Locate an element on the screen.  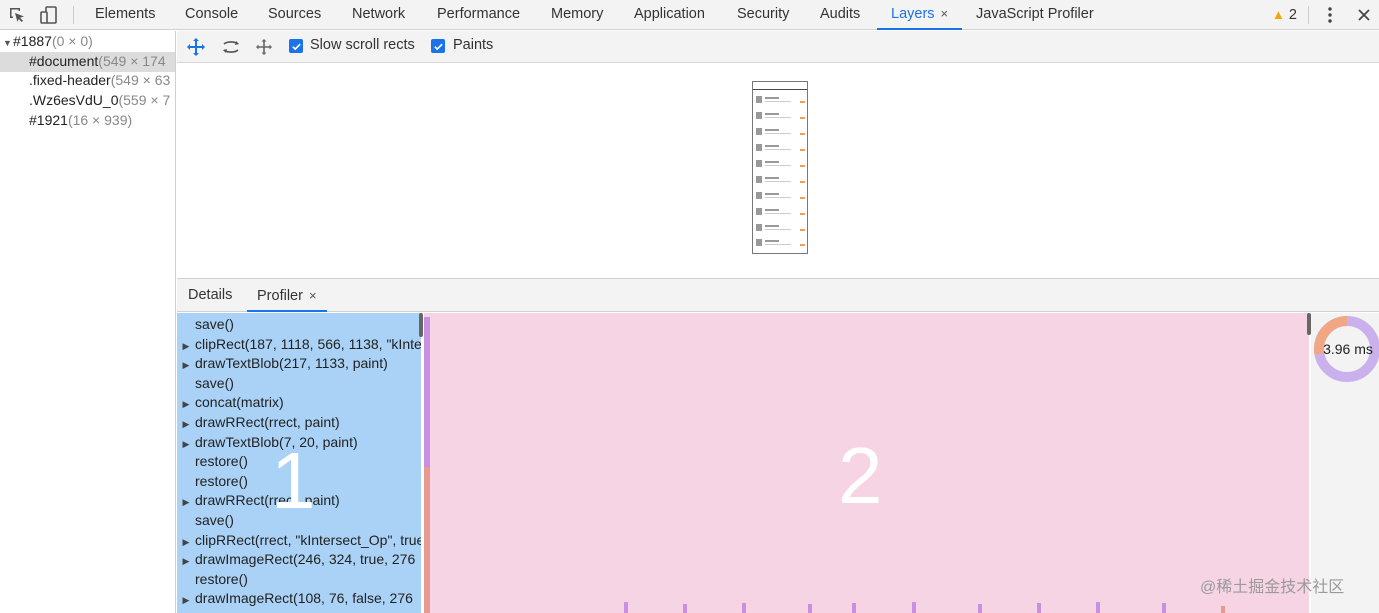
inspect-element-icon is located at coordinates (17, 15).